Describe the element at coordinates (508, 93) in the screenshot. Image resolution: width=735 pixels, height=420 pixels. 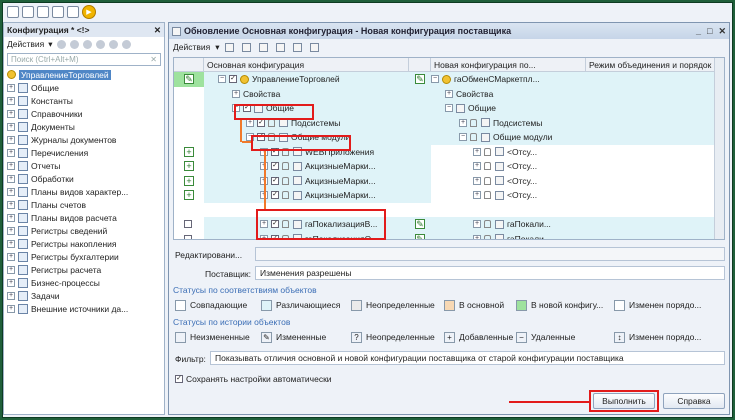
I see `new-config-cell: + Свойства` at that location.